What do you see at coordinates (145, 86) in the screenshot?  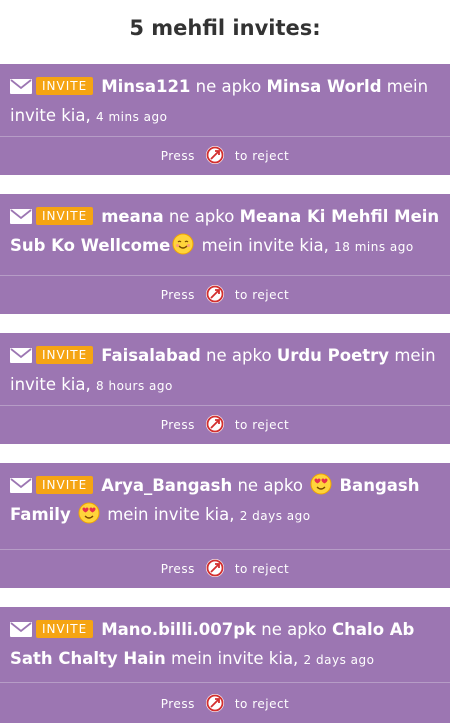 I see `inviter-username: Minsa121` at bounding box center [145, 86].